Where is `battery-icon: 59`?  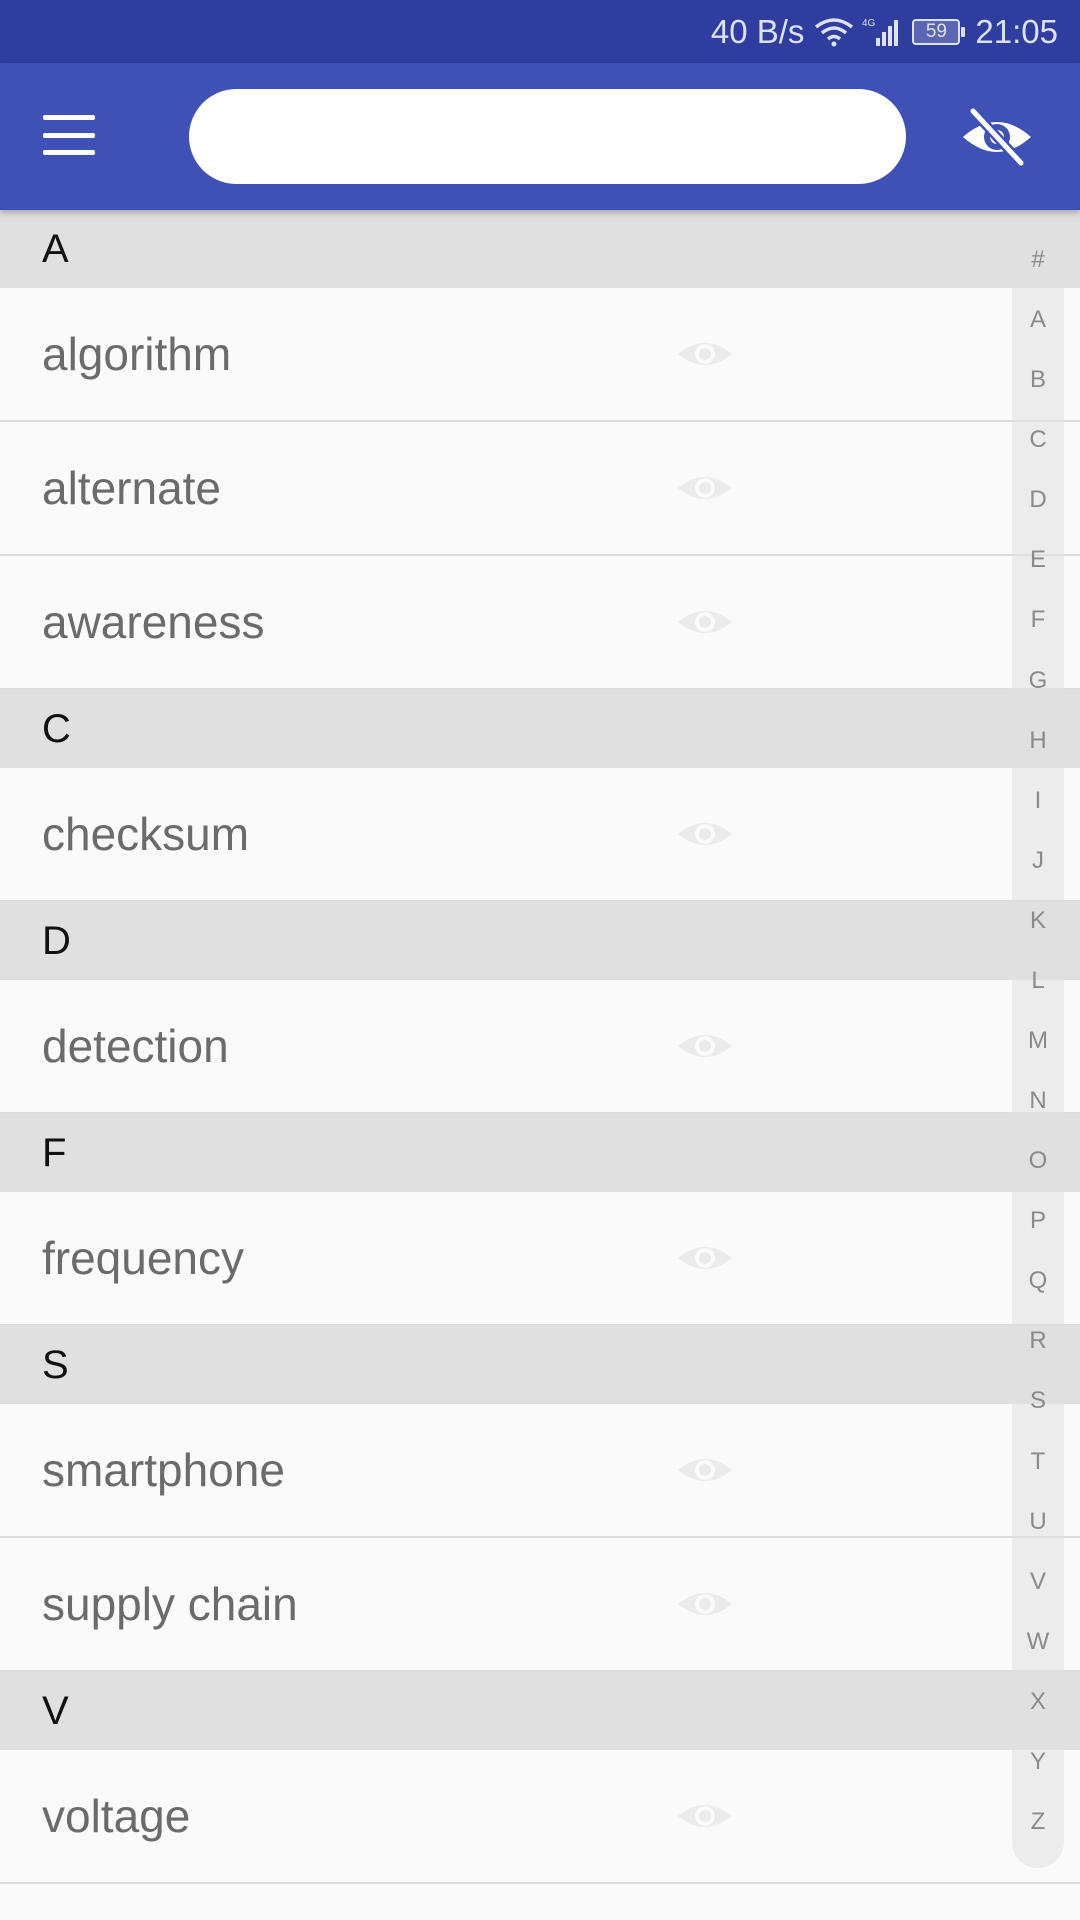 battery-icon: 59 is located at coordinates (939, 31).